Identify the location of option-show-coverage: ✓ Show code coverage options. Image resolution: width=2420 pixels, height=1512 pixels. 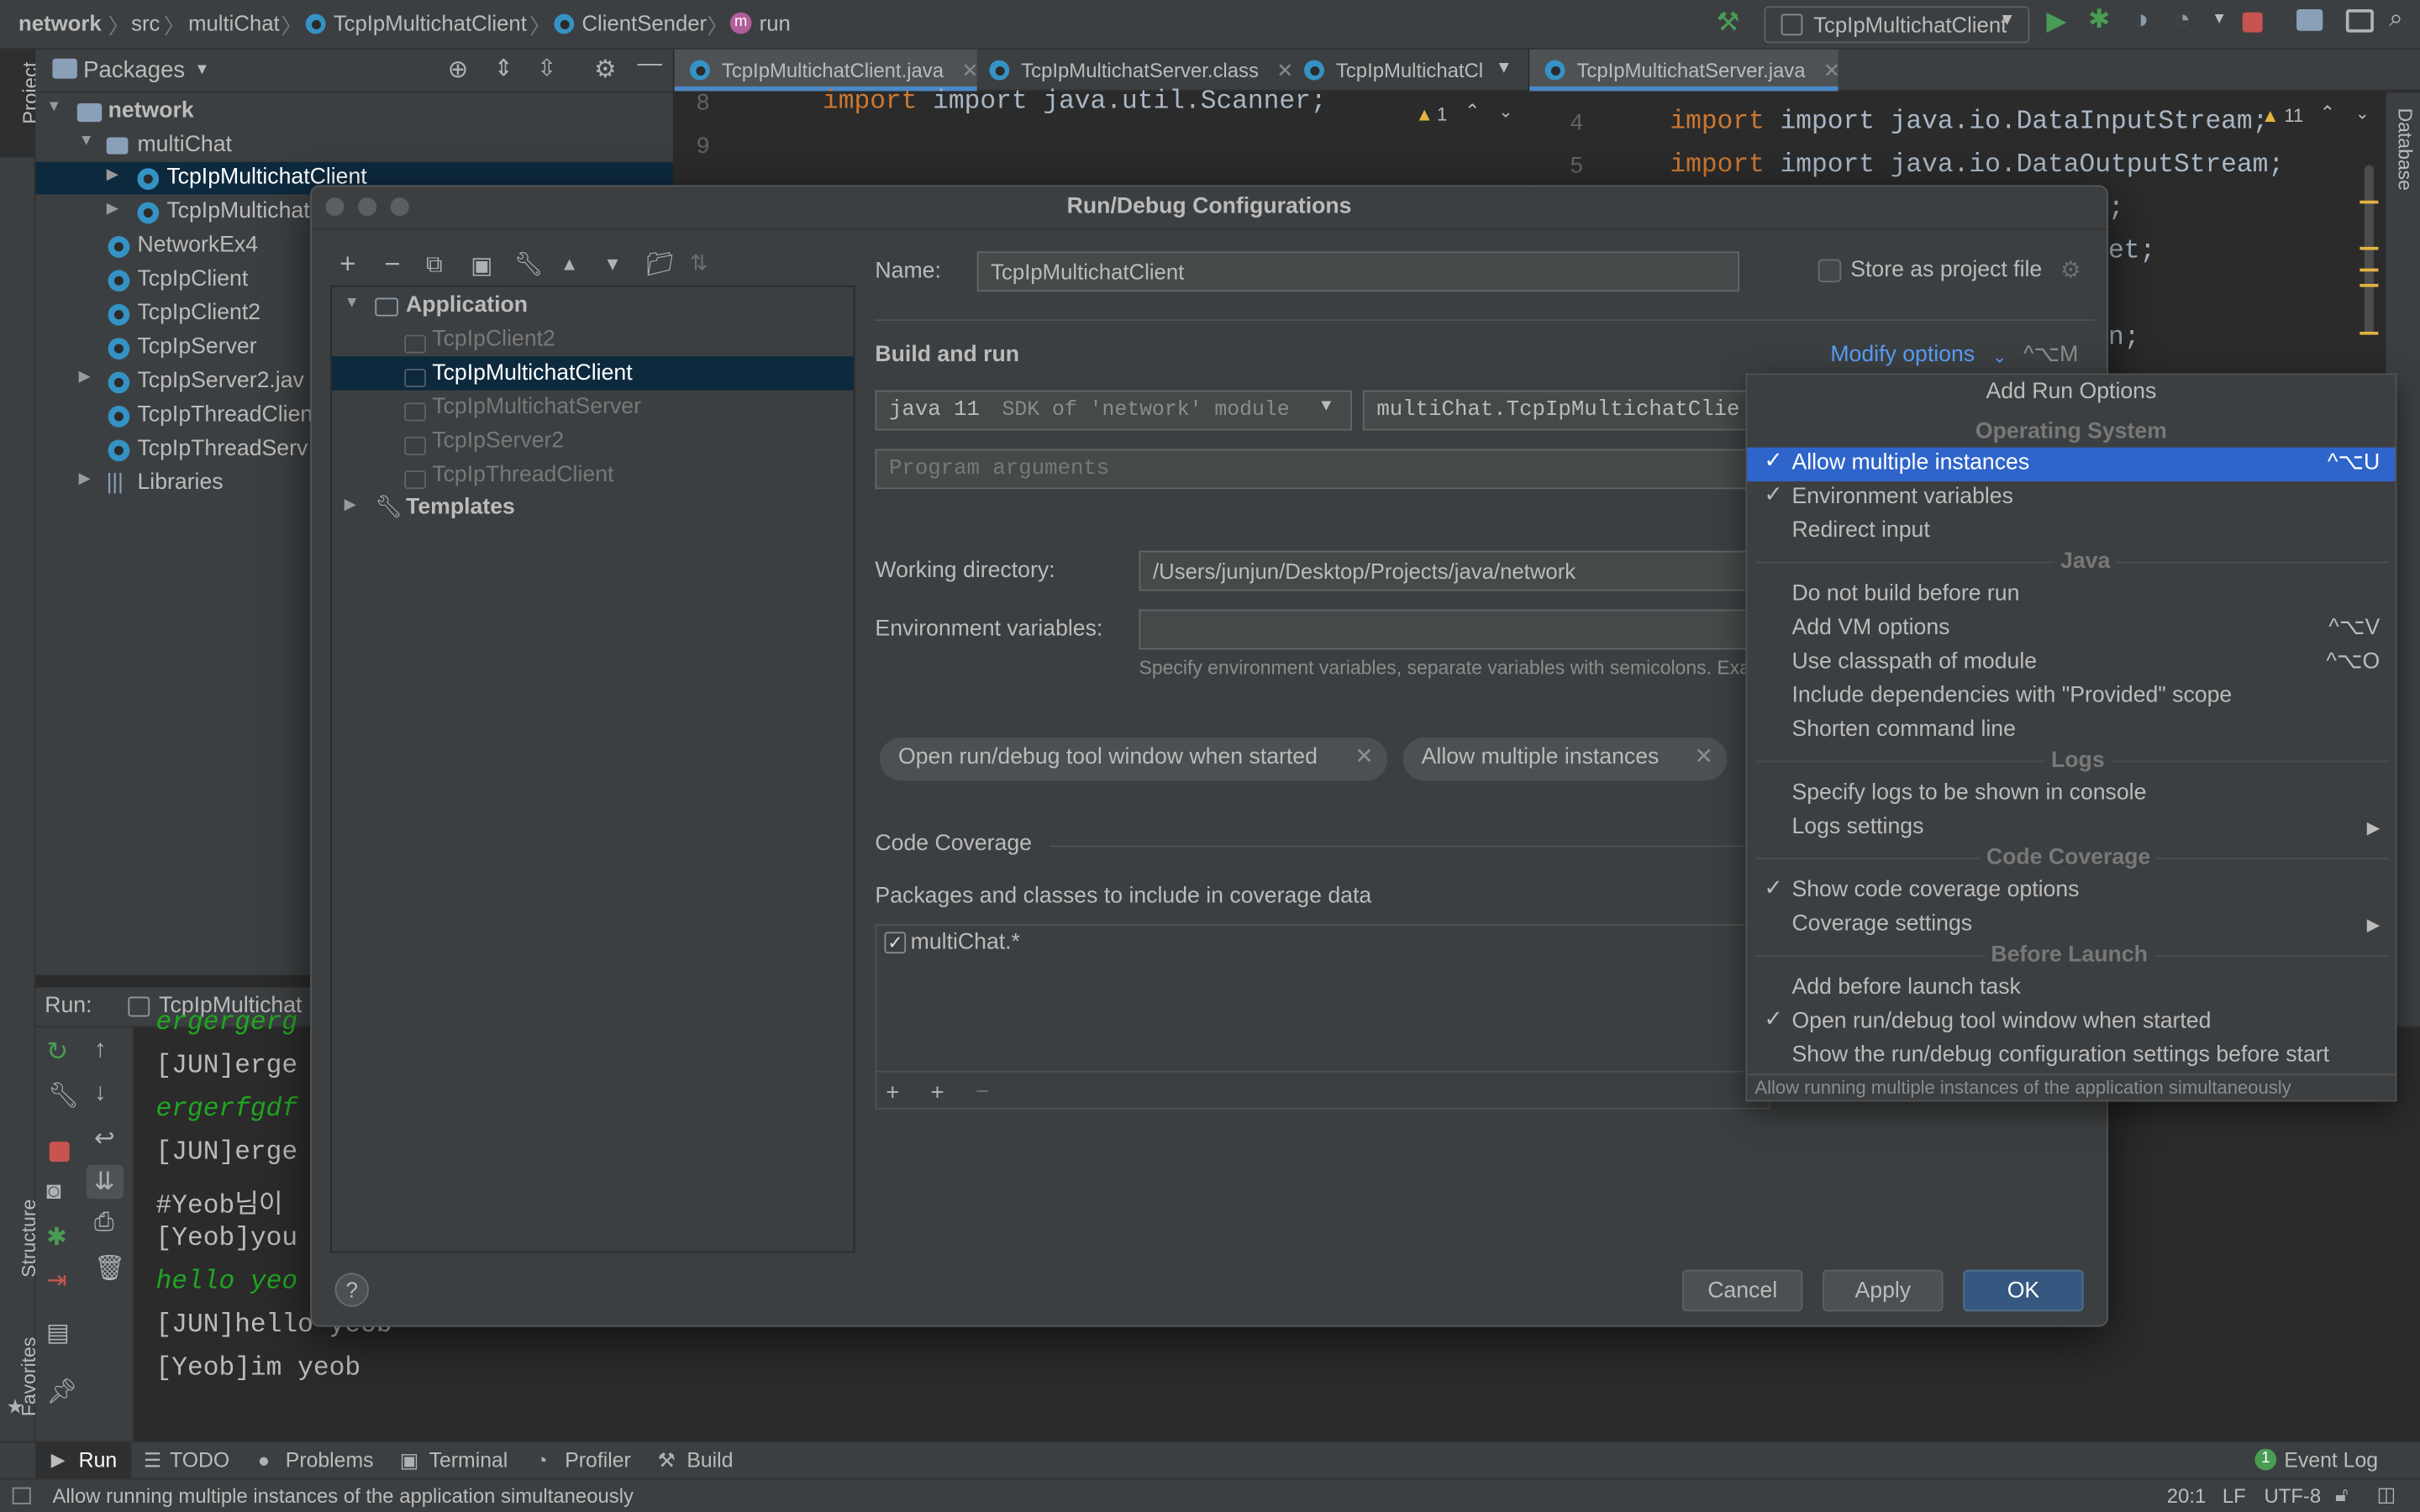
(2071, 891).